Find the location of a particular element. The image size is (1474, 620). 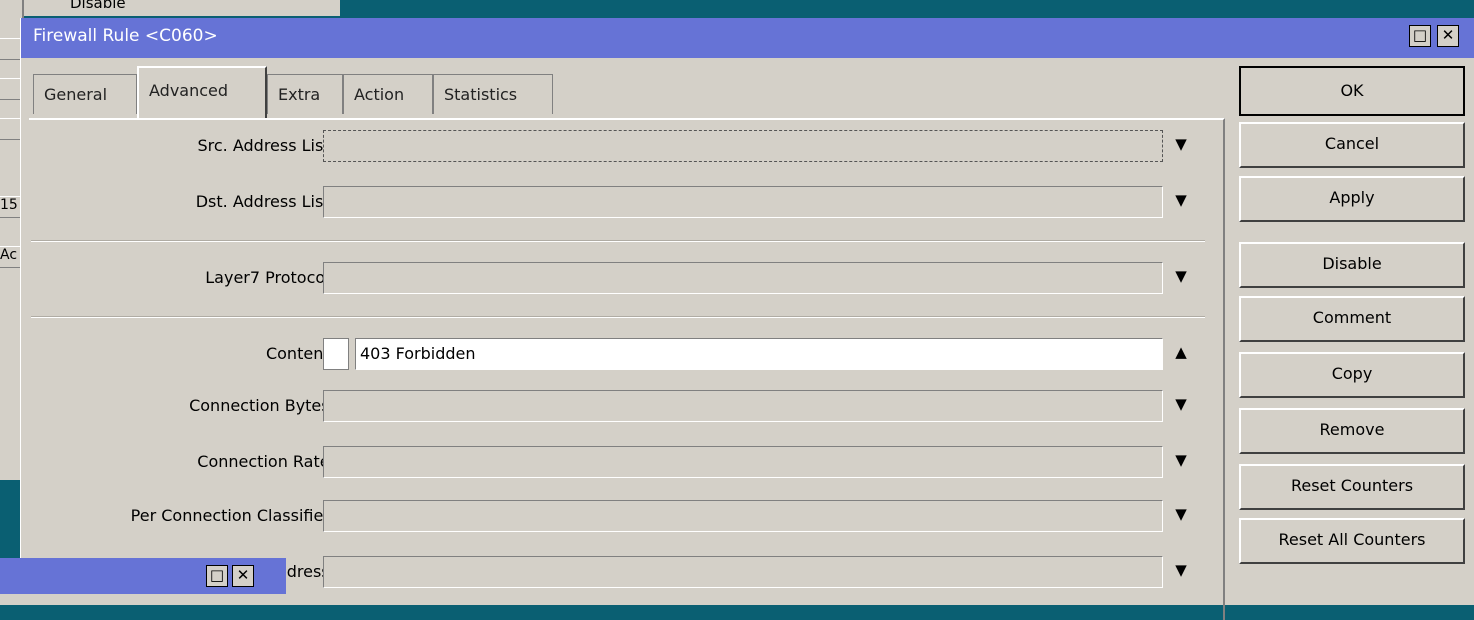

dst-address-list-input is located at coordinates (743, 202).